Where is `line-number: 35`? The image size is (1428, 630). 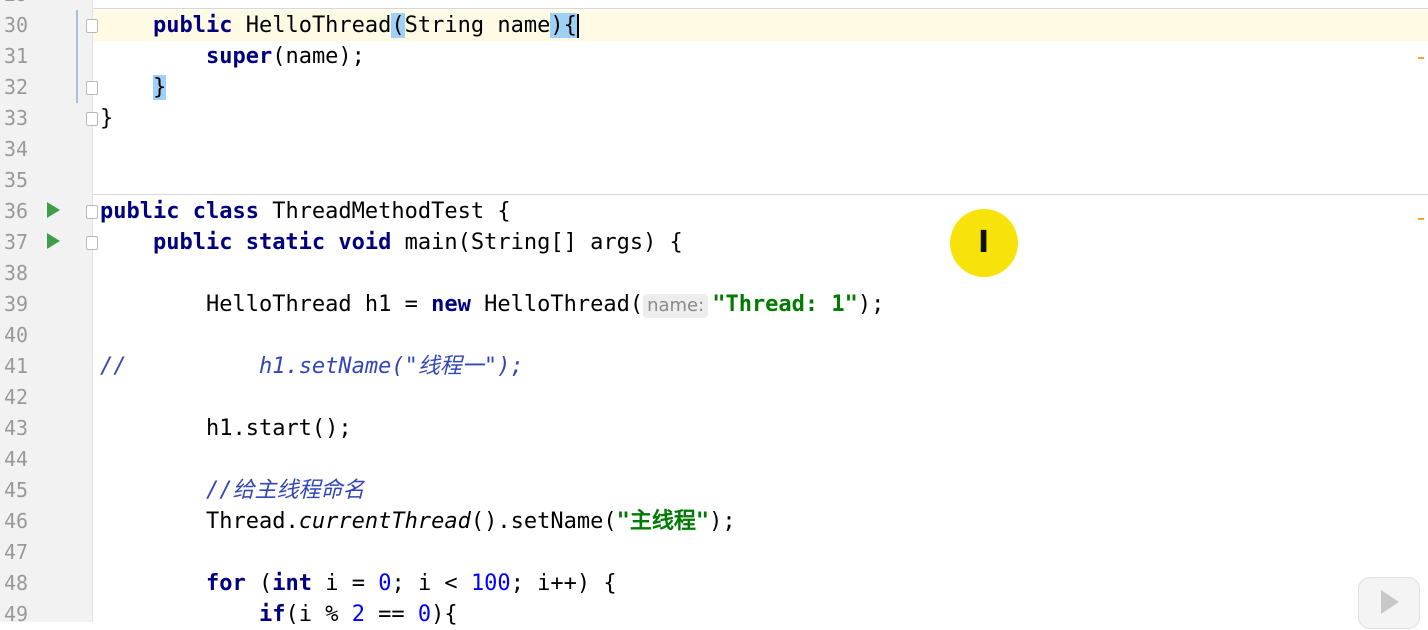 line-number: 35 is located at coordinates (16, 180).